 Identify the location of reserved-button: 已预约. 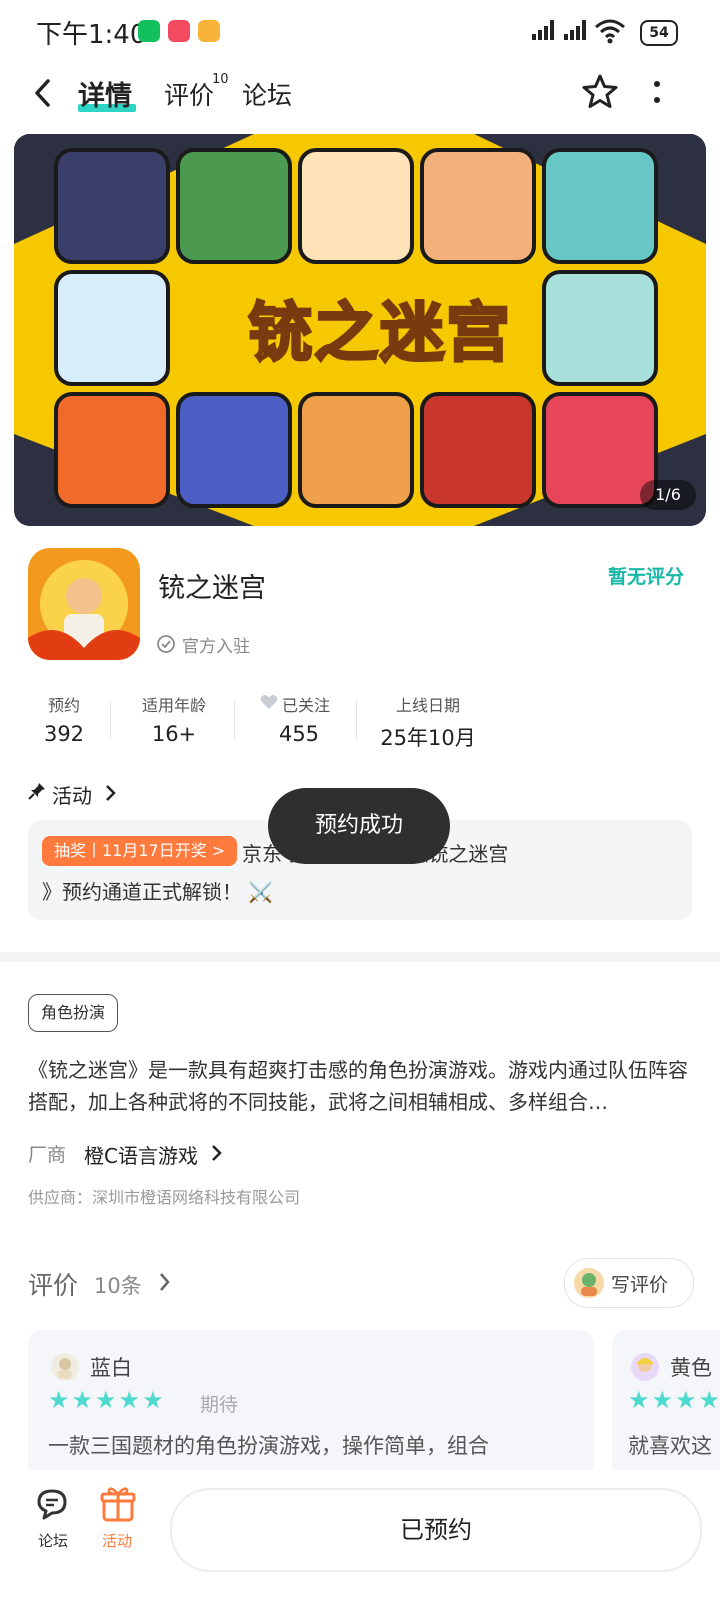
(436, 1530).